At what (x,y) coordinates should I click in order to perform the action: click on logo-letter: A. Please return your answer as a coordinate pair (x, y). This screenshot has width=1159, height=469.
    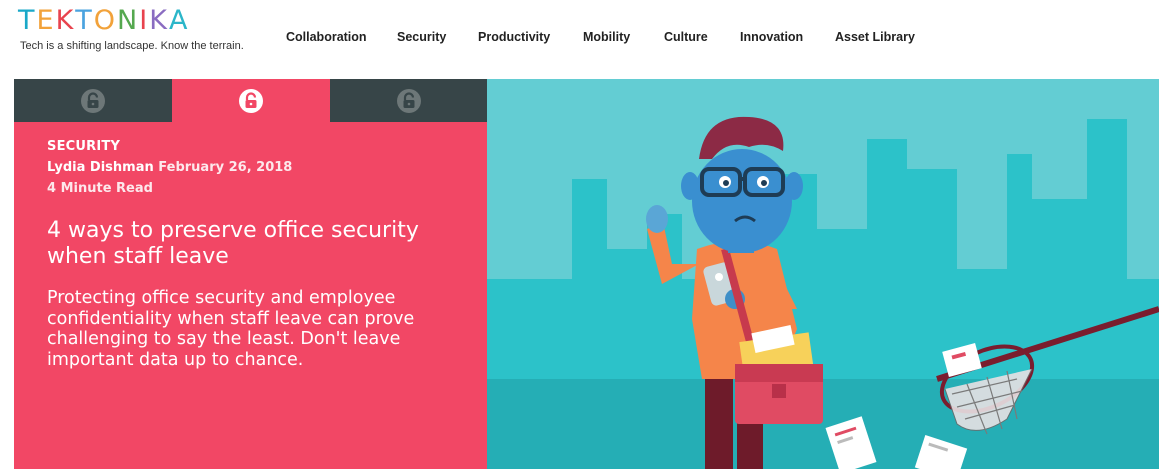
    Looking at the image, I should click on (179, 20).